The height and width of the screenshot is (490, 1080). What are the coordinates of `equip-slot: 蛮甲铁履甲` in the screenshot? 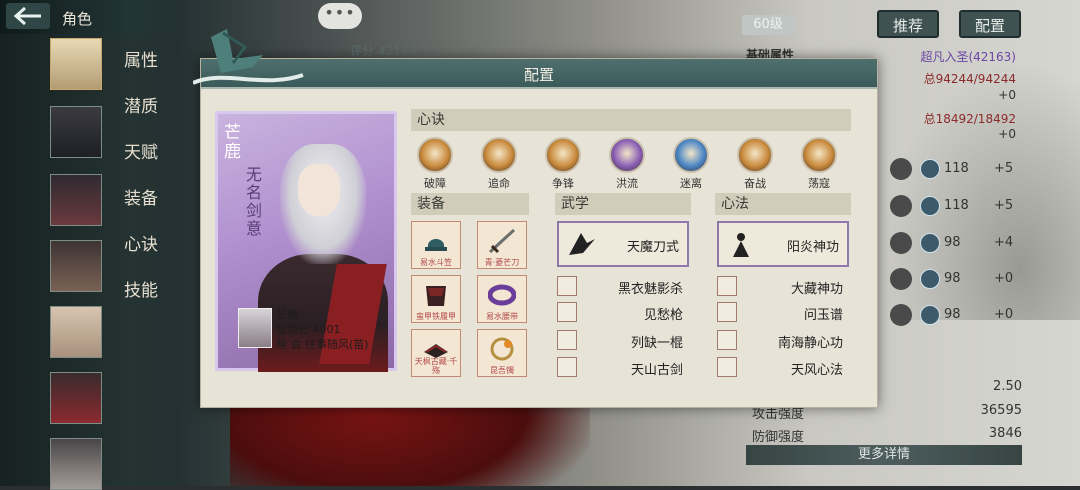 It's located at (436, 299).